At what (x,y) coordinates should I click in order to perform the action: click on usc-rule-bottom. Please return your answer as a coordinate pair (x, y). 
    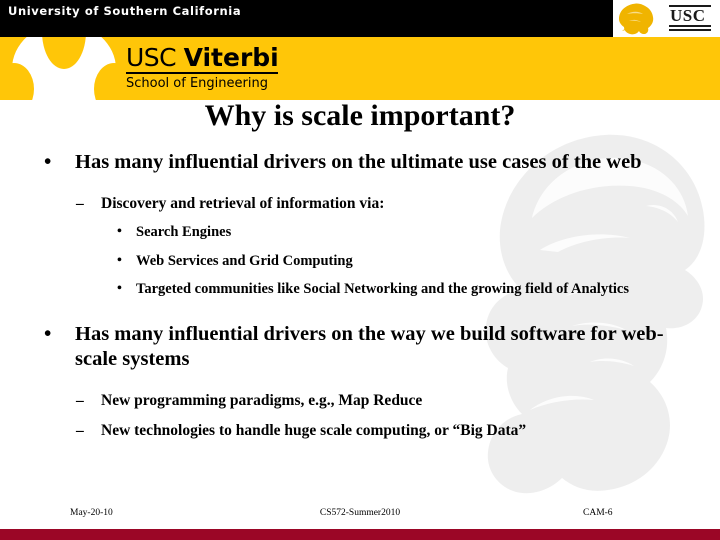
    Looking at the image, I should click on (690, 30).